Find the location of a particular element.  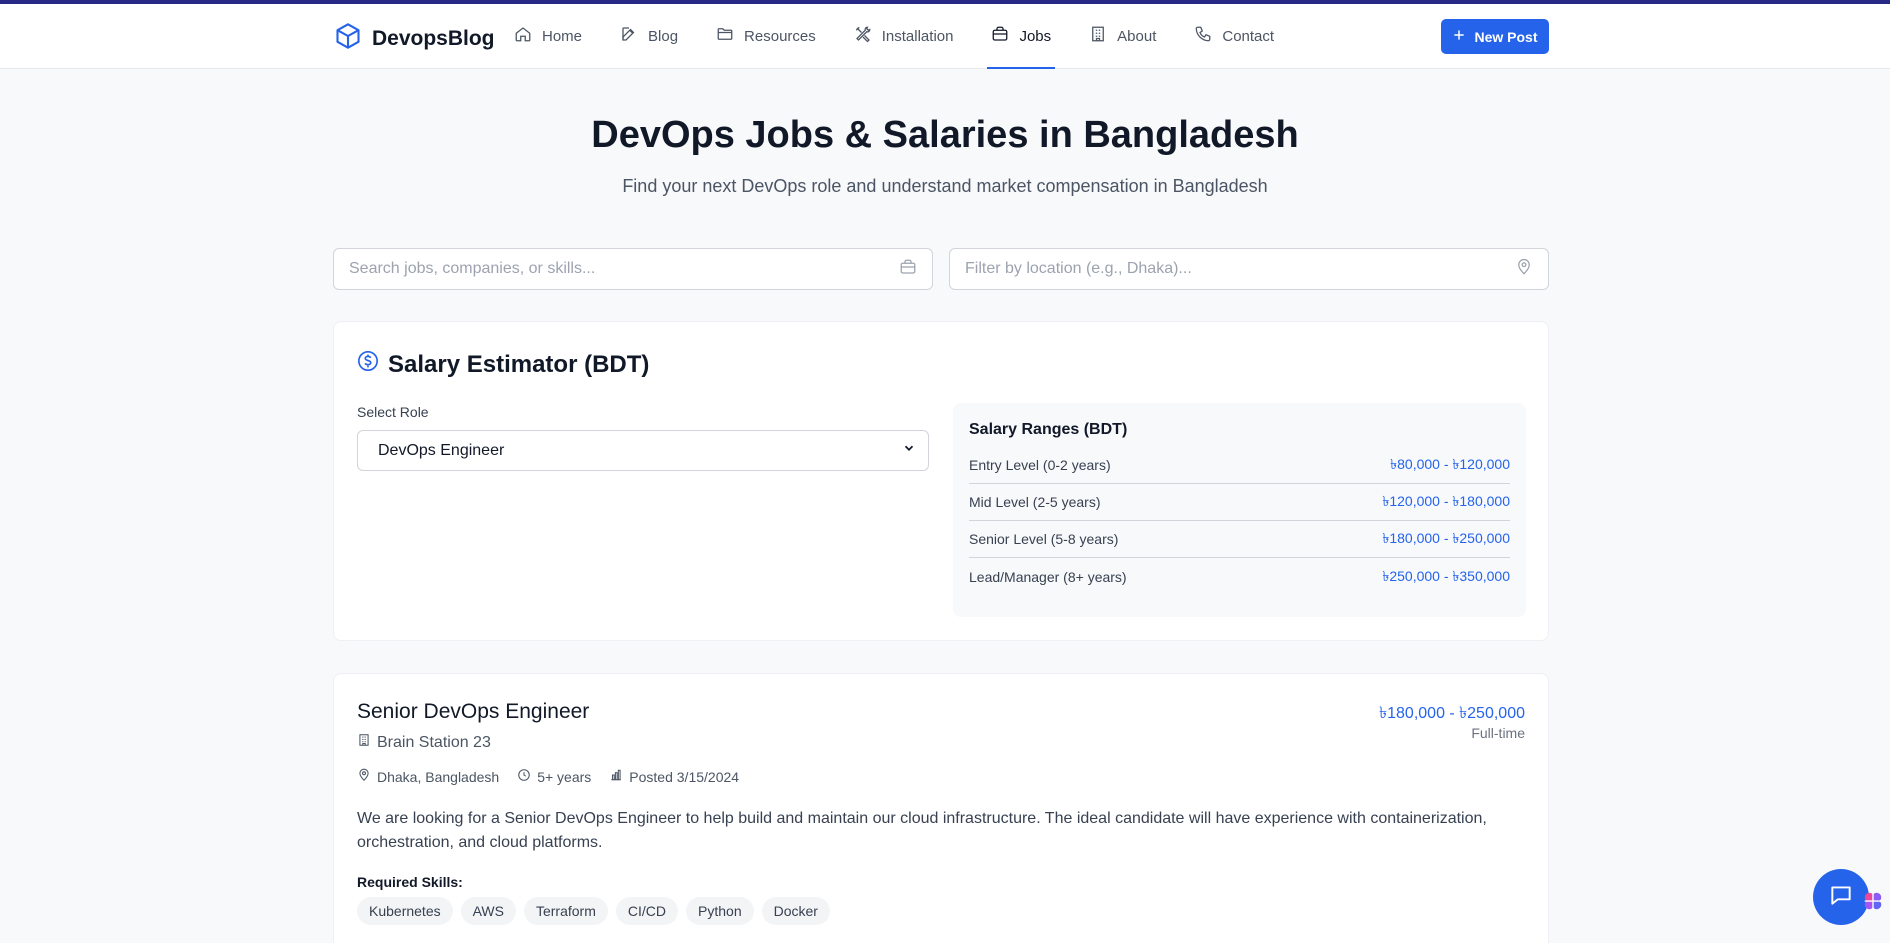

nav-label: Home is located at coordinates (562, 36).